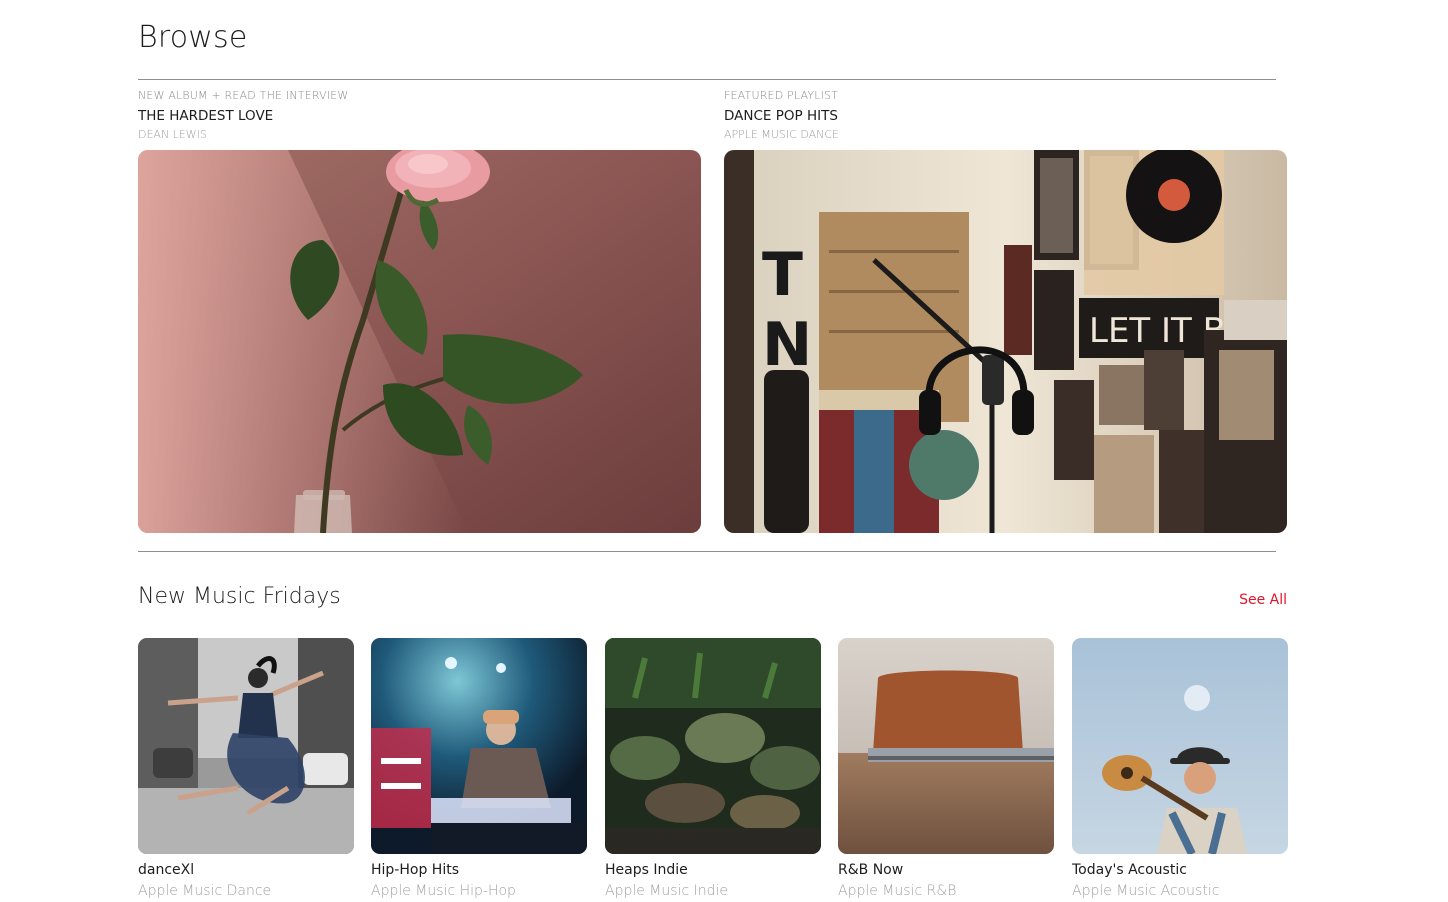  I want to click on dancer-photo-icon, so click(246, 746).